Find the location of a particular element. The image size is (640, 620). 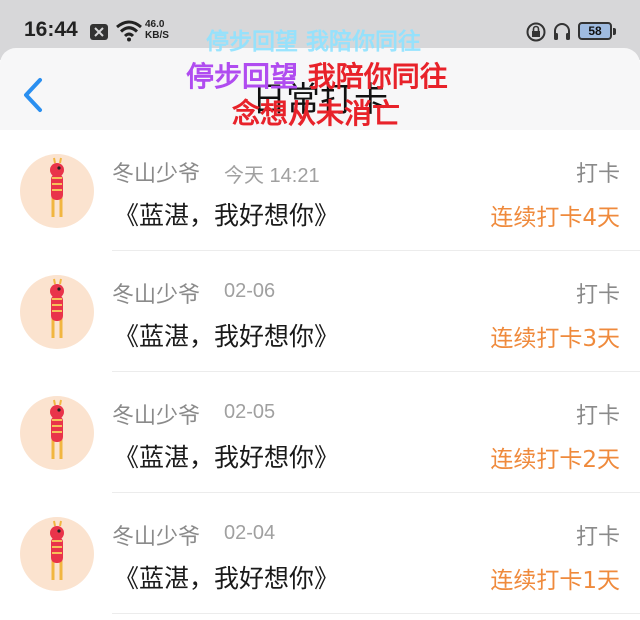

wifi-icon is located at coordinates (129, 33).